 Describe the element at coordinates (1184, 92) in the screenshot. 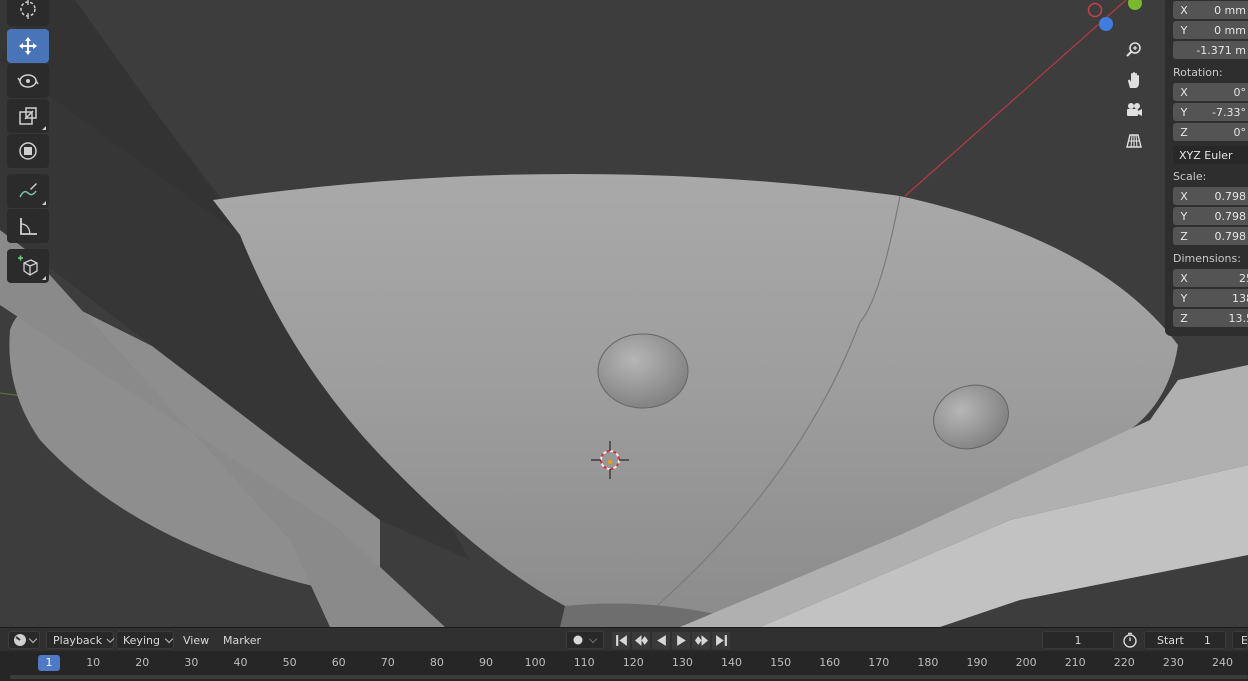

I see `axis-label: X` at that location.